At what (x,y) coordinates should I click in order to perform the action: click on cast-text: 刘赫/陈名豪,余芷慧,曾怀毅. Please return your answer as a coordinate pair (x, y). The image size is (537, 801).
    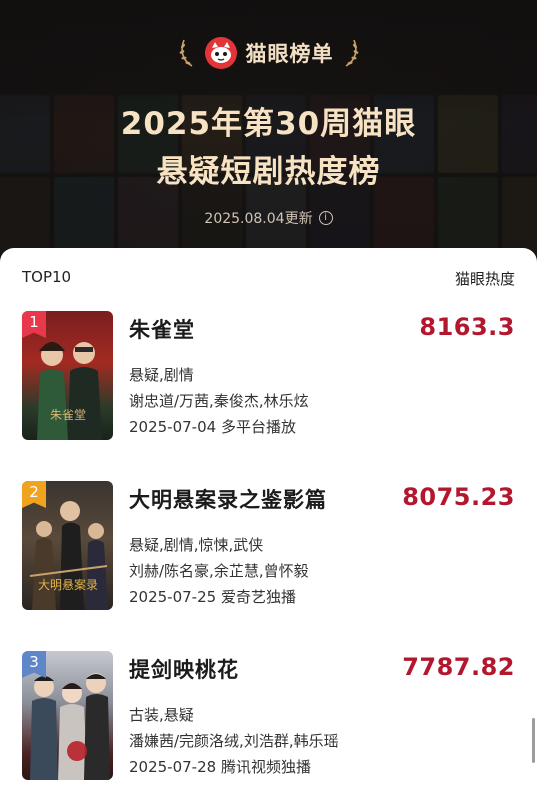
    Looking at the image, I should click on (219, 571).